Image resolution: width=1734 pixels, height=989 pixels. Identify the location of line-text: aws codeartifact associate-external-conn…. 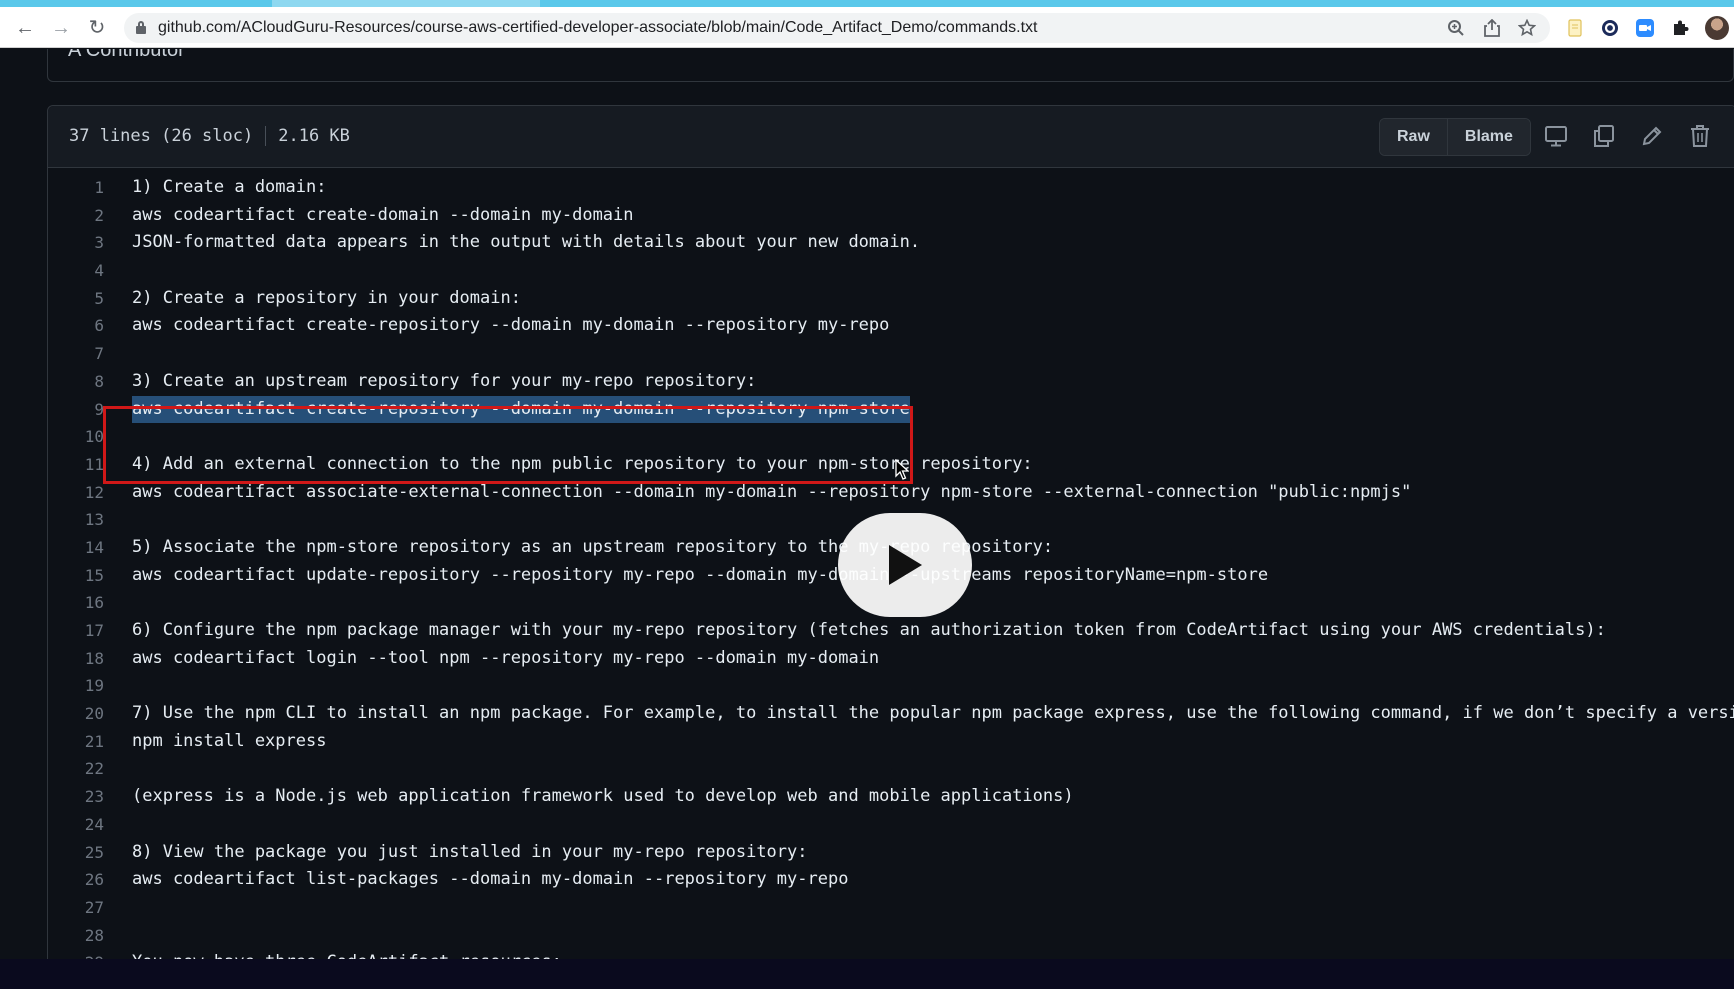
(772, 491).